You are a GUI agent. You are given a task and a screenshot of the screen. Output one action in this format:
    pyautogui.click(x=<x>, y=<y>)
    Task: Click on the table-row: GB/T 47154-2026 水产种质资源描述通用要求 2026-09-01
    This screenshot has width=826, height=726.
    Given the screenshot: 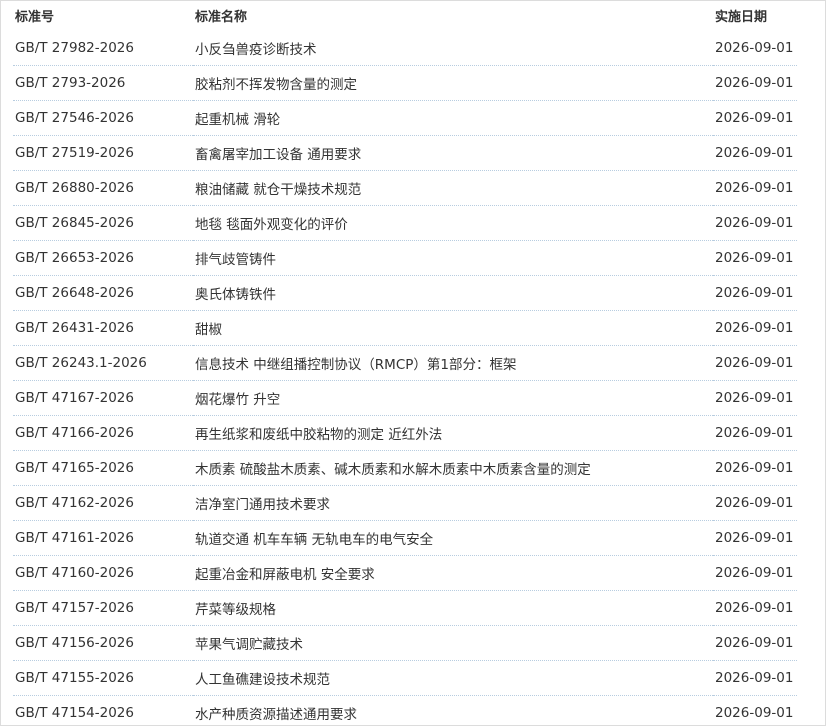 What is the action you would take?
    pyautogui.click(x=405, y=710)
    